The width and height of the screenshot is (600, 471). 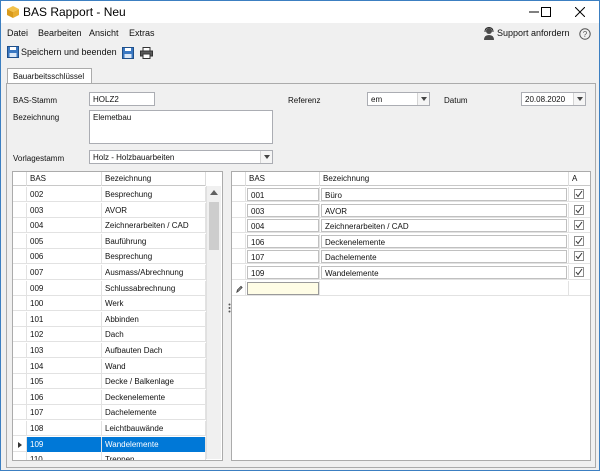 I want to click on help-icon: ?, so click(x=585, y=34).